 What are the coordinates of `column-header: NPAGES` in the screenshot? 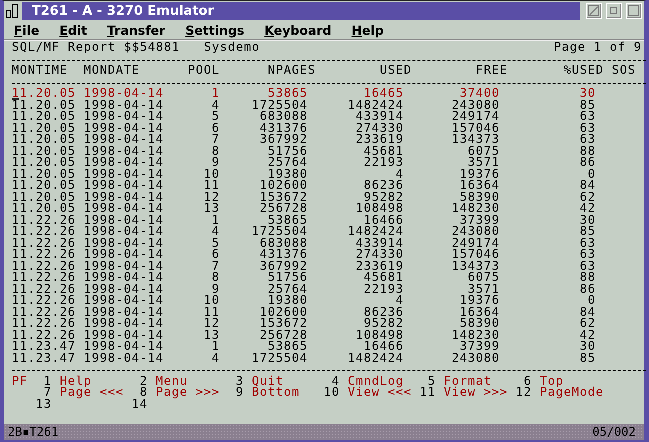 It's located at (293, 70).